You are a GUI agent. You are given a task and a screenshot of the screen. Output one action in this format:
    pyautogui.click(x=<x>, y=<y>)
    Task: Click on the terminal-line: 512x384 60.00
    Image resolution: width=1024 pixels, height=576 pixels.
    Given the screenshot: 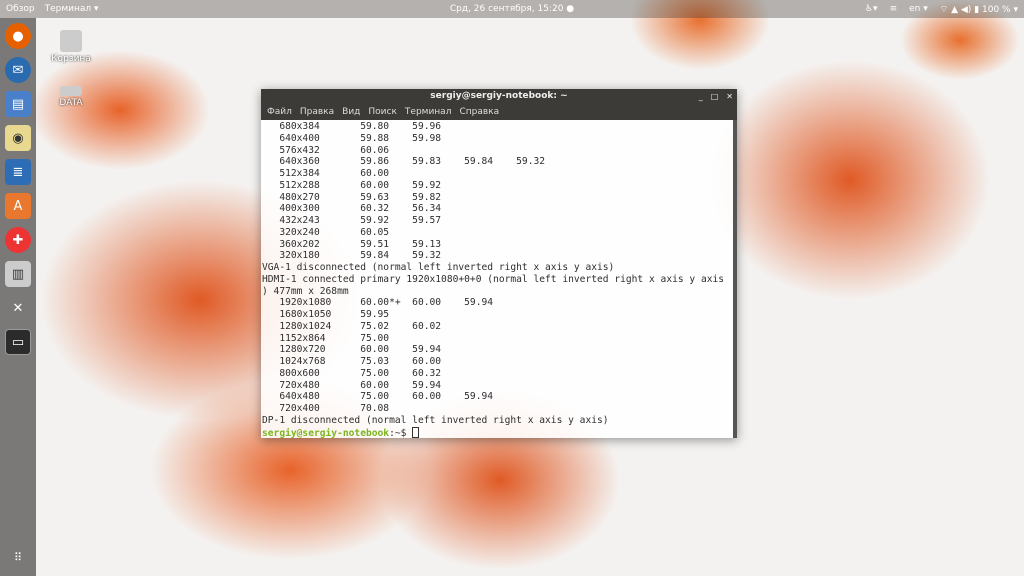 What is the action you would take?
    pyautogui.click(x=326, y=173)
    